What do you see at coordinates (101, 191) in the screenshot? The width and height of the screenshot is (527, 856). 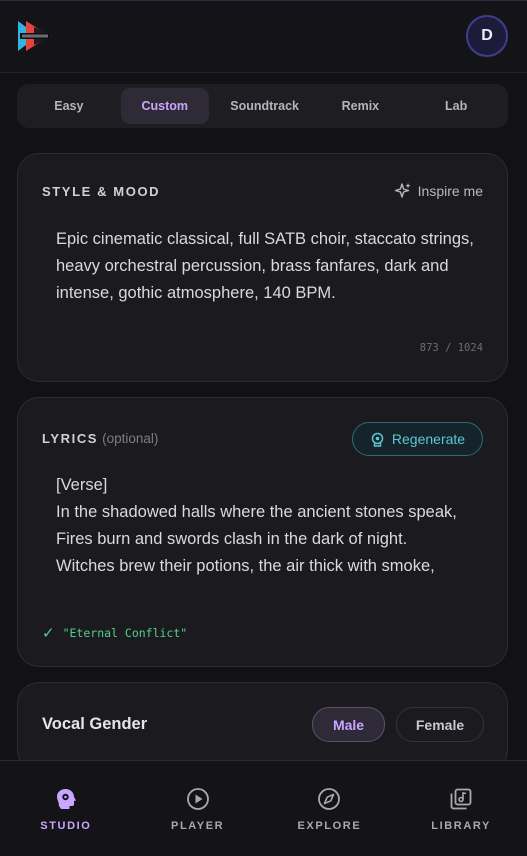 I see `style-mood-title: STYLE & MOOD` at bounding box center [101, 191].